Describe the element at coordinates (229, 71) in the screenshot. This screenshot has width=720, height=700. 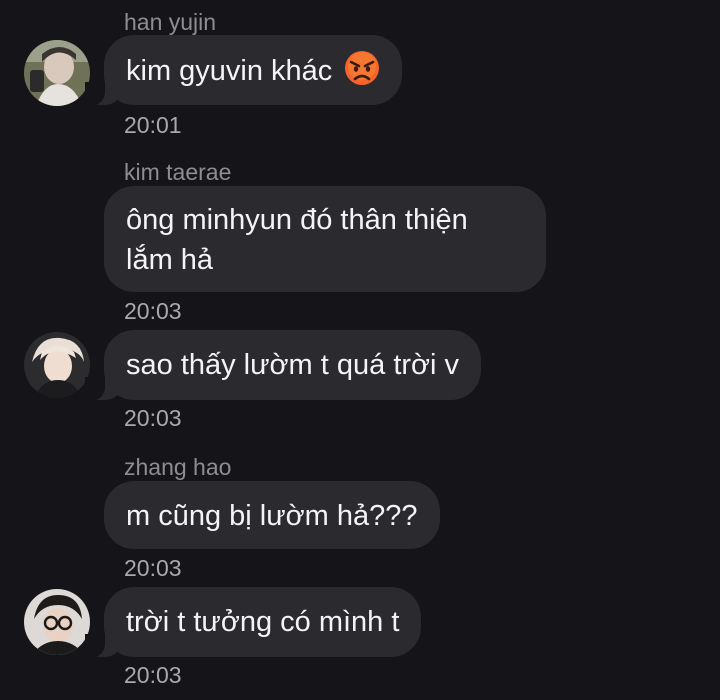
I see `message-text: kim gyuvin khác` at that location.